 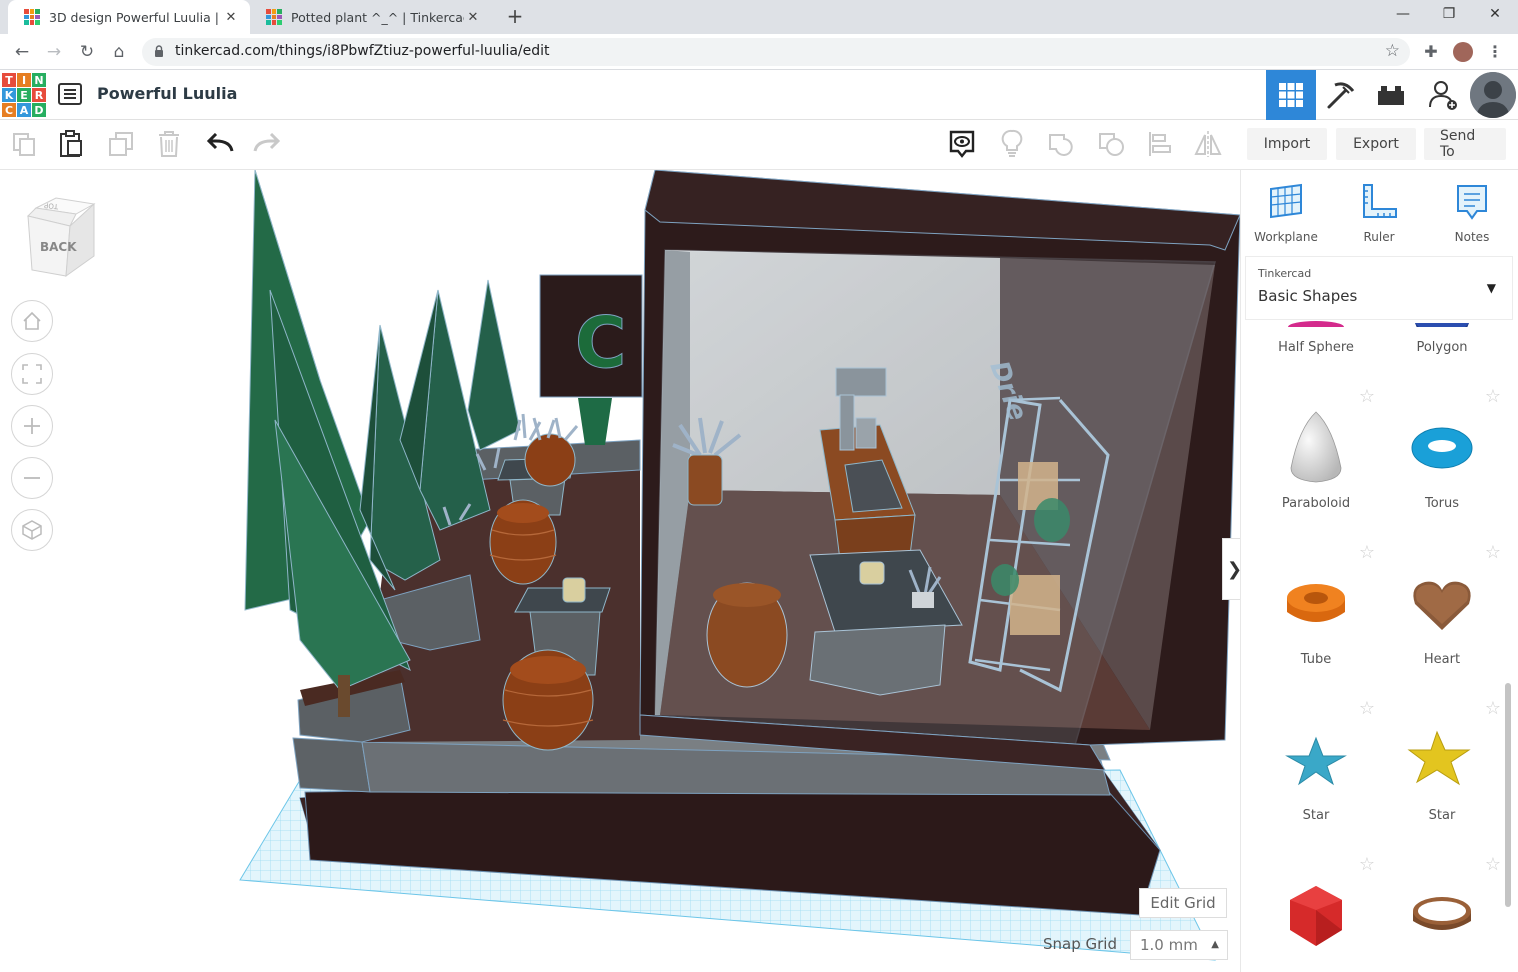 I want to click on design-menu-icon, so click(x=70, y=94).